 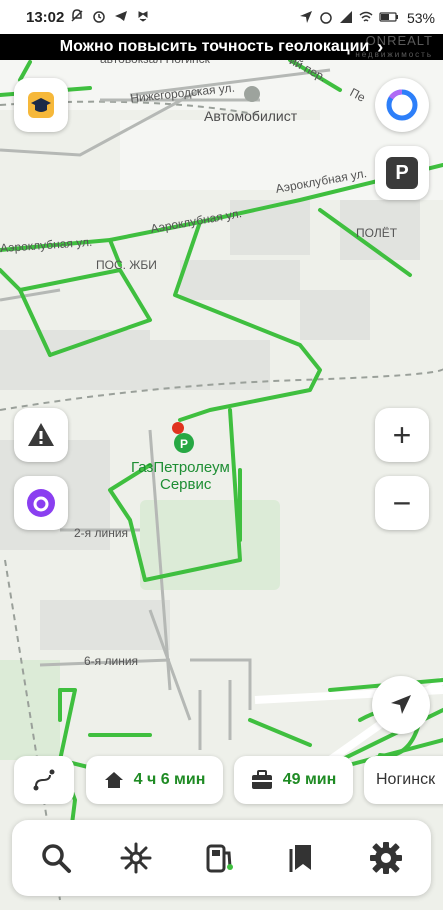 I want to click on work-route-time: 49 мин, so click(x=309, y=779).